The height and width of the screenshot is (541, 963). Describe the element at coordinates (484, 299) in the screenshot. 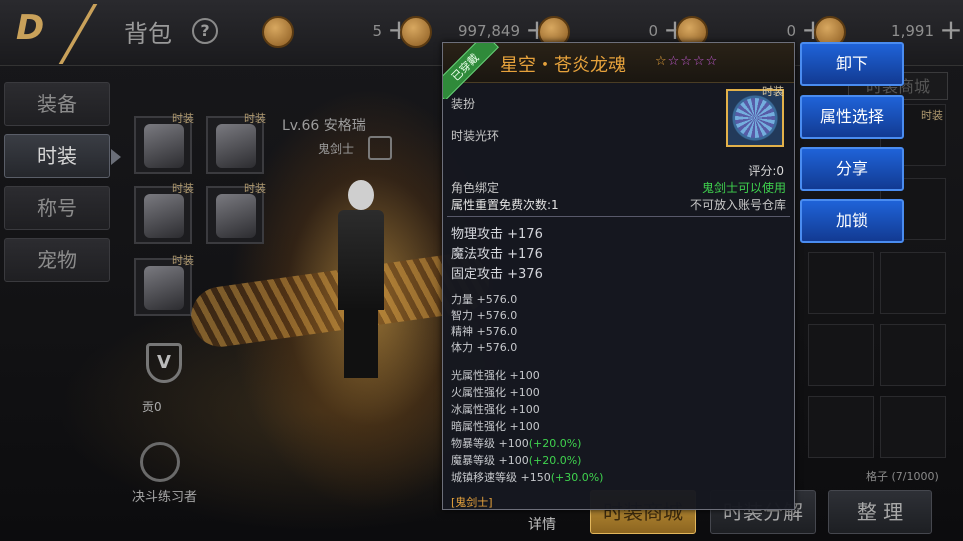

I see `base-stat: 力量 +576.0` at that location.